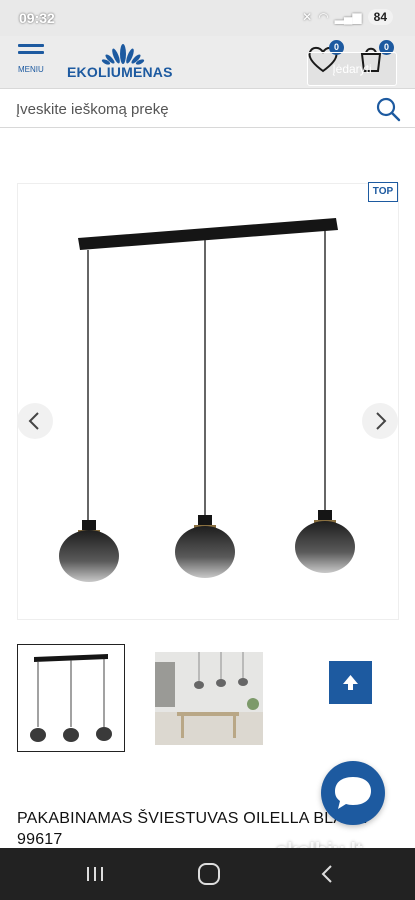 The height and width of the screenshot is (900, 415). Describe the element at coordinates (323, 17) in the screenshot. I see `wifi-icon: ◠` at that location.